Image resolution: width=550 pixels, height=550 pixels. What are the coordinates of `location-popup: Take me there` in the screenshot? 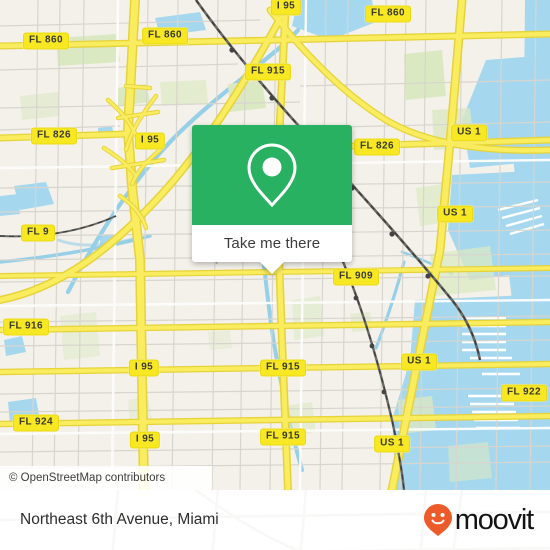 It's located at (272, 199).